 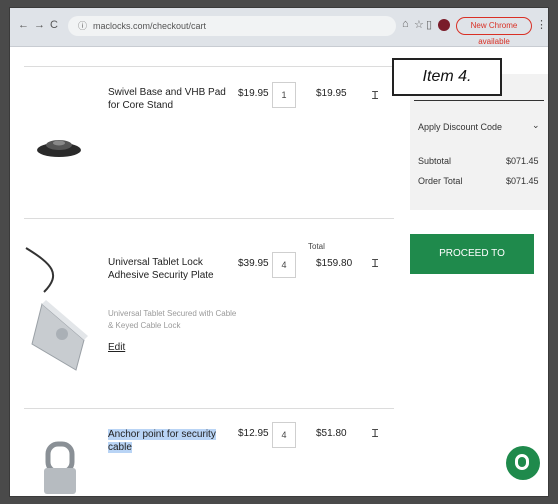 What do you see at coordinates (479, 100) in the screenshot?
I see `summary-divider` at bounding box center [479, 100].